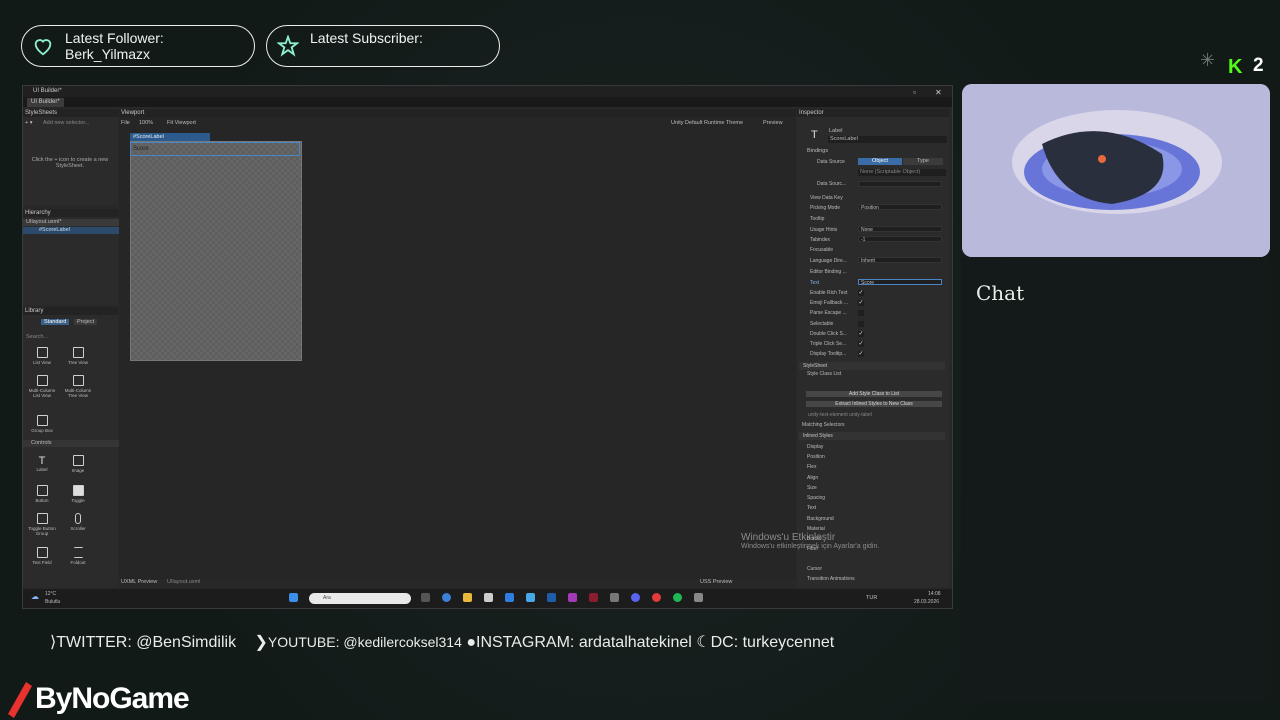  Describe the element at coordinates (773, 123) in the screenshot. I see `preview-toggle: Preview` at that location.